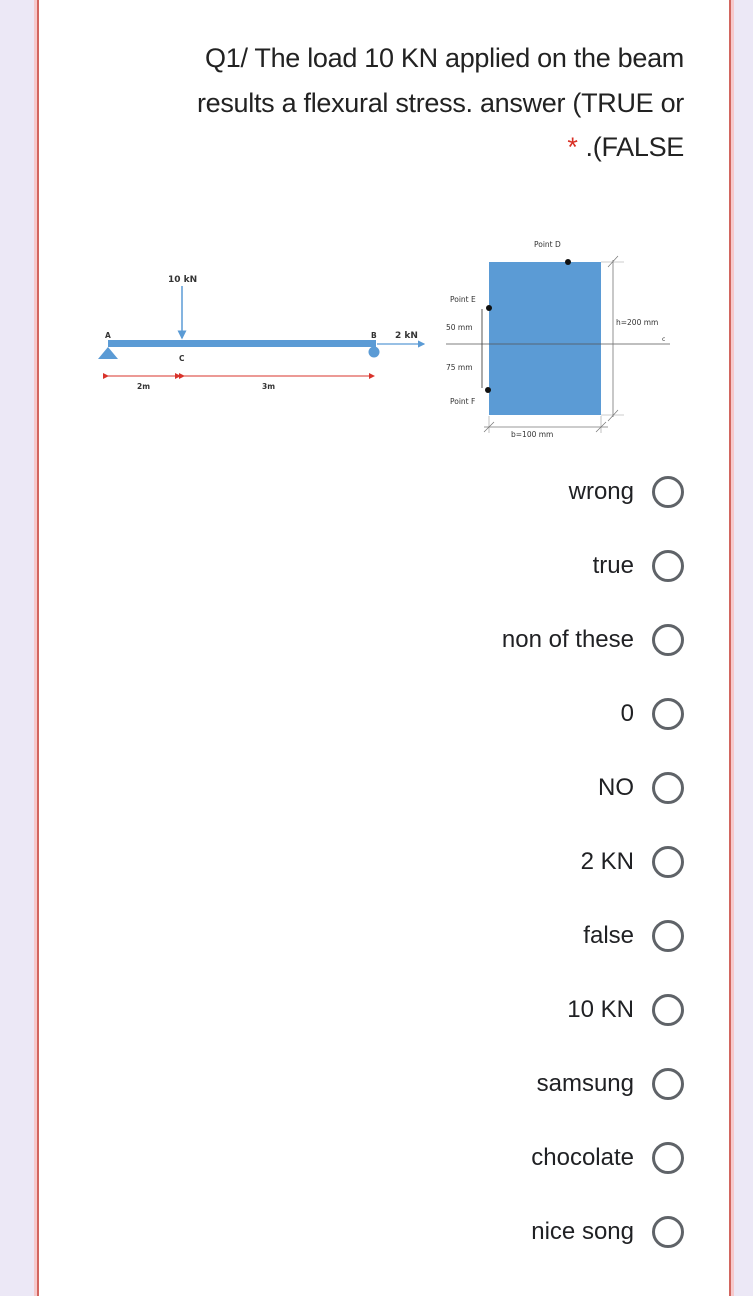 The width and height of the screenshot is (753, 1296). What do you see at coordinates (489, 308) in the screenshot?
I see `point-e-marker` at bounding box center [489, 308].